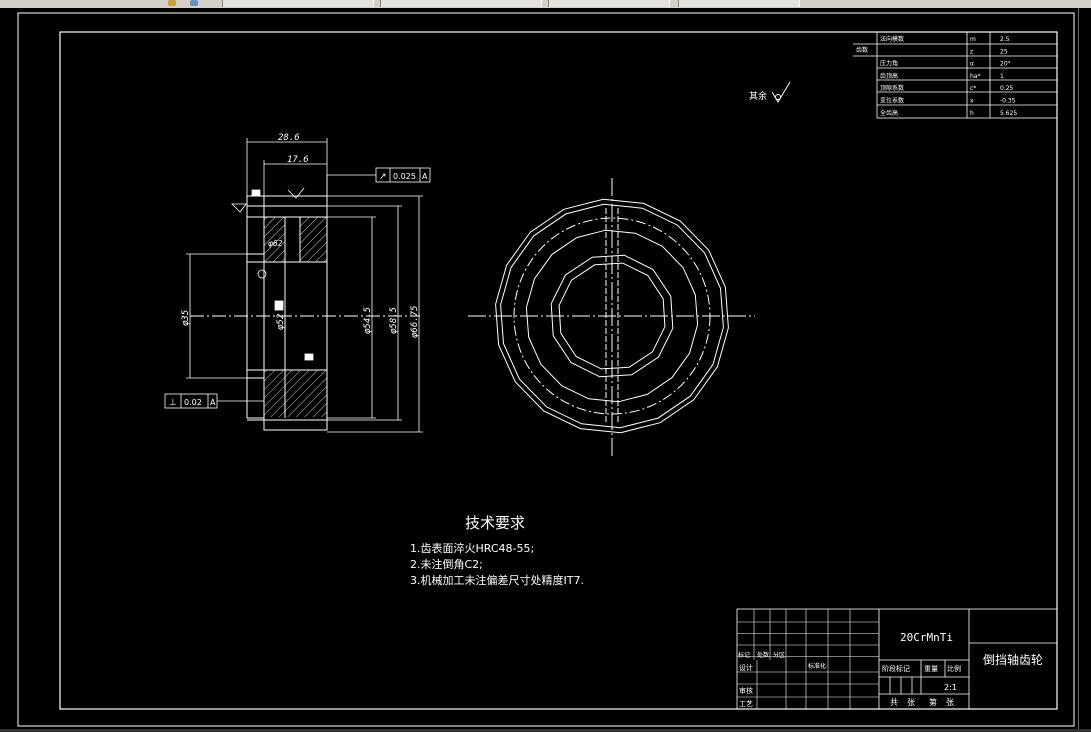 Image resolution: width=1091 pixels, height=732 pixels. I want to click on param-name: 顶隙系数, so click(892, 88).